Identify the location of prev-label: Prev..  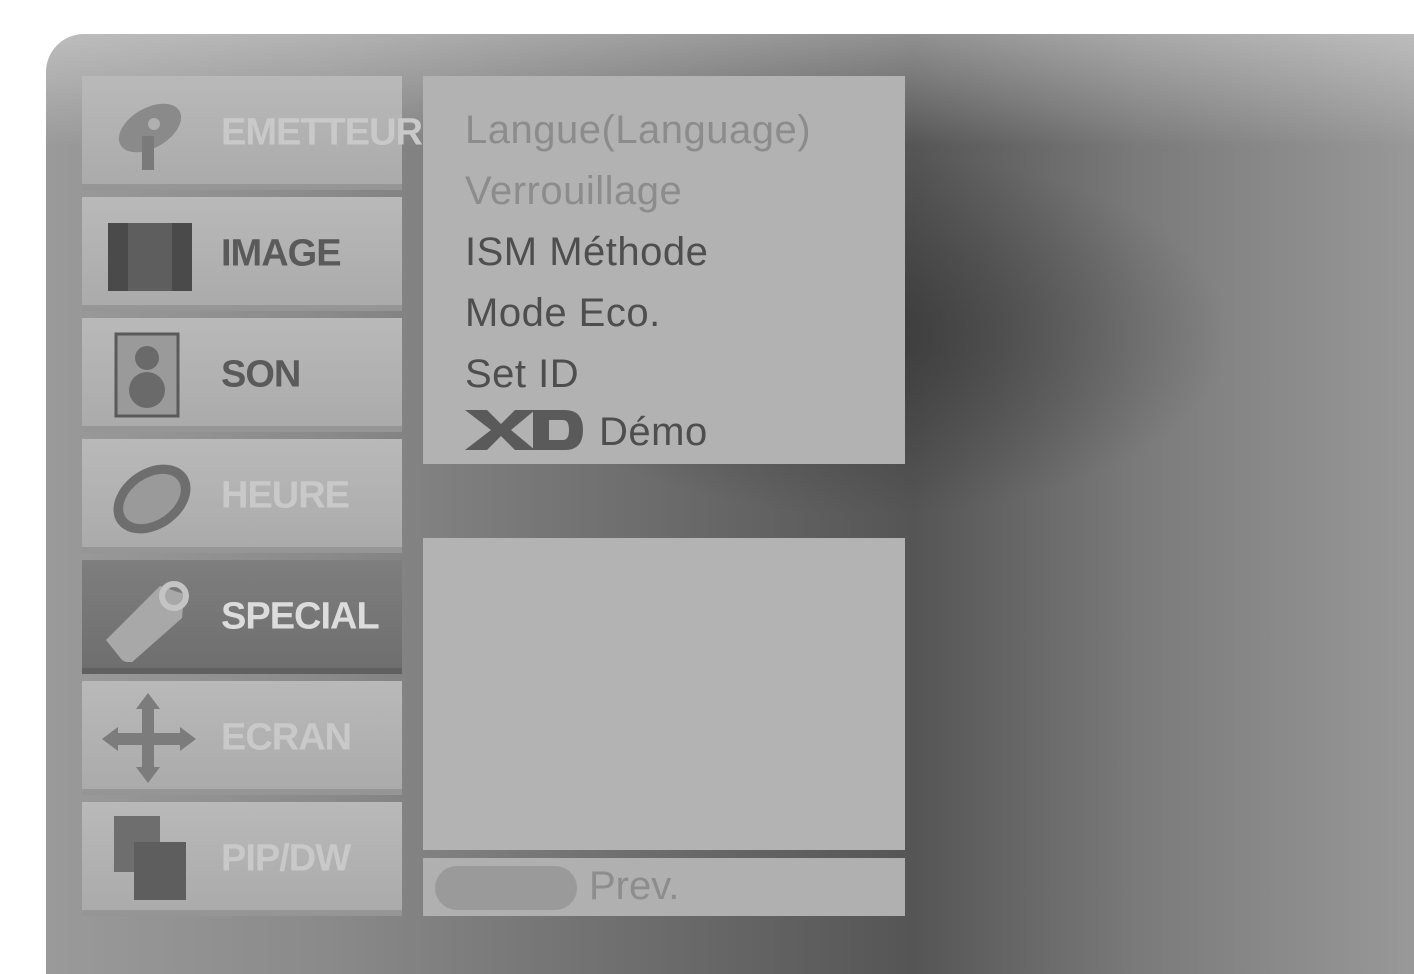
(634, 886).